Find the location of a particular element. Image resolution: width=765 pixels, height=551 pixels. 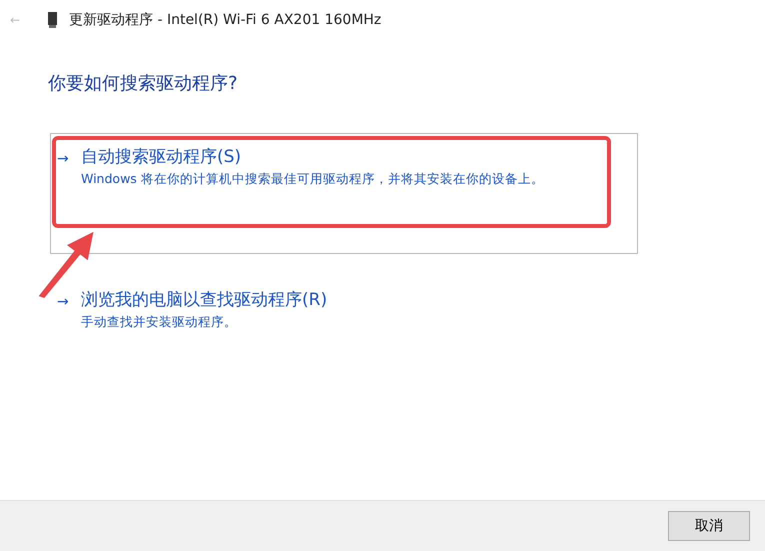

option-link: 浏览我的电脑以查找驱动程序(R) is located at coordinates (204, 300).